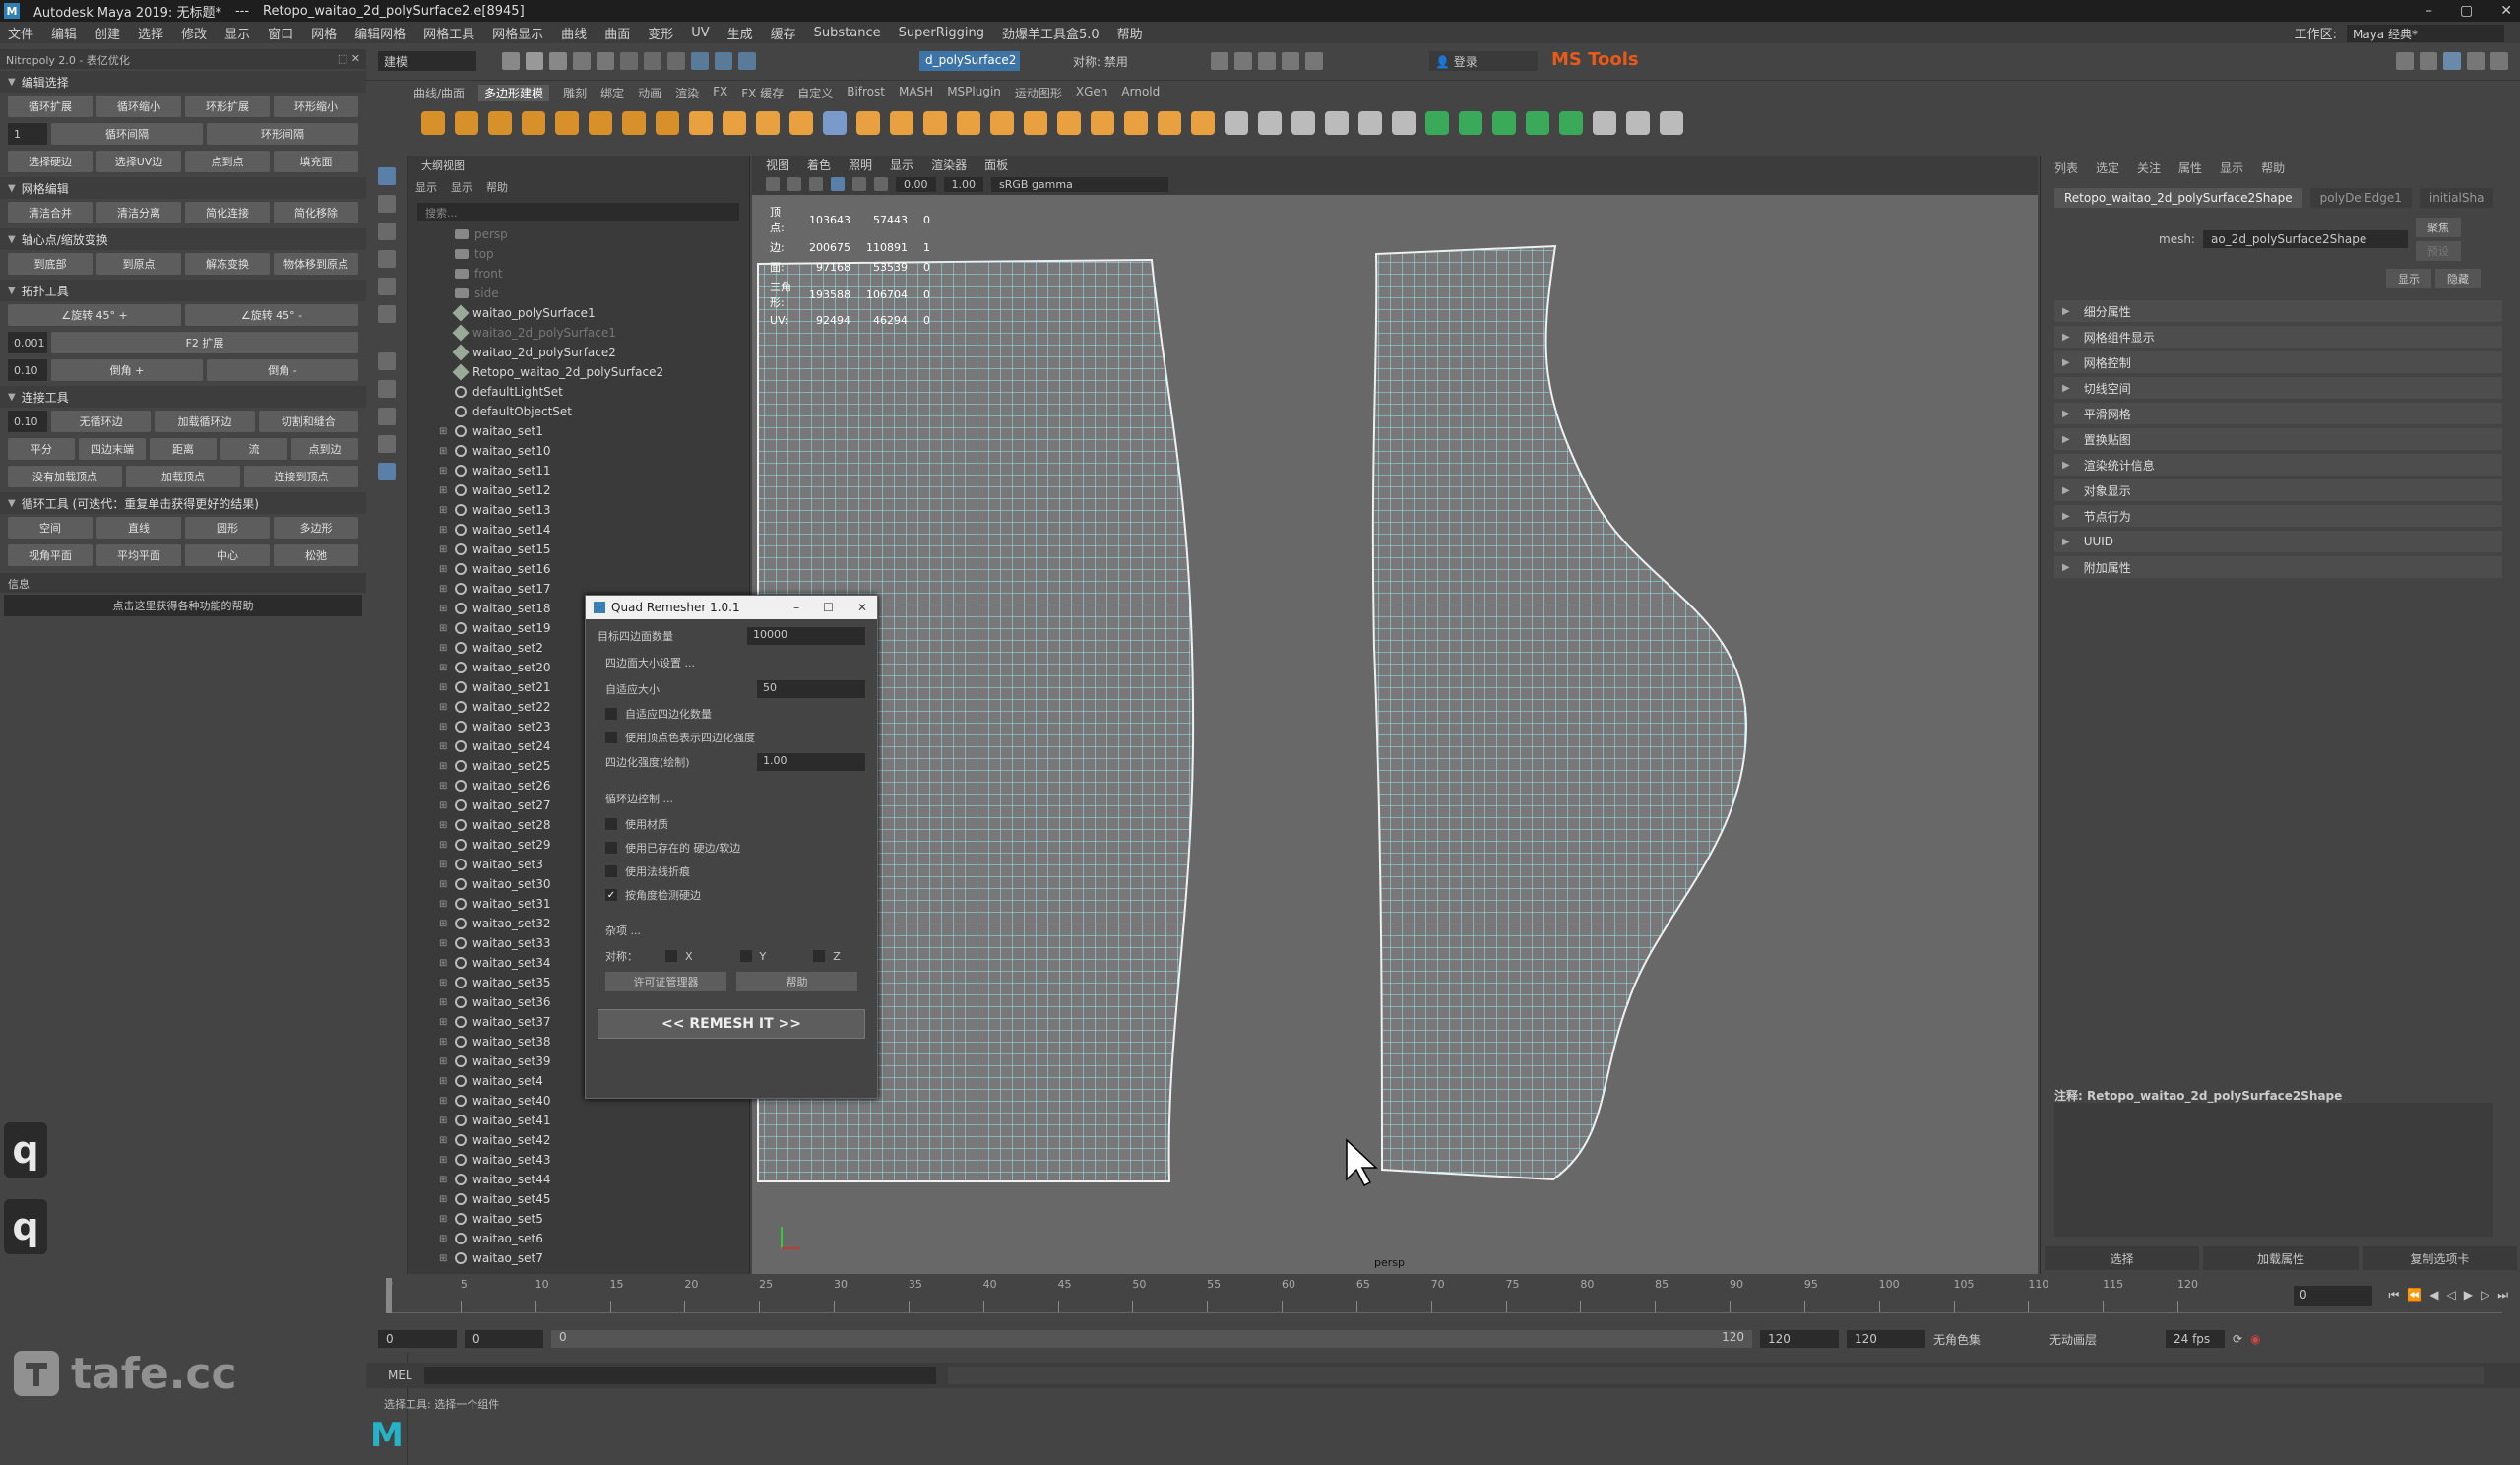 This screenshot has width=2520, height=1465. I want to click on menu-item: 曲线, so click(574, 33).